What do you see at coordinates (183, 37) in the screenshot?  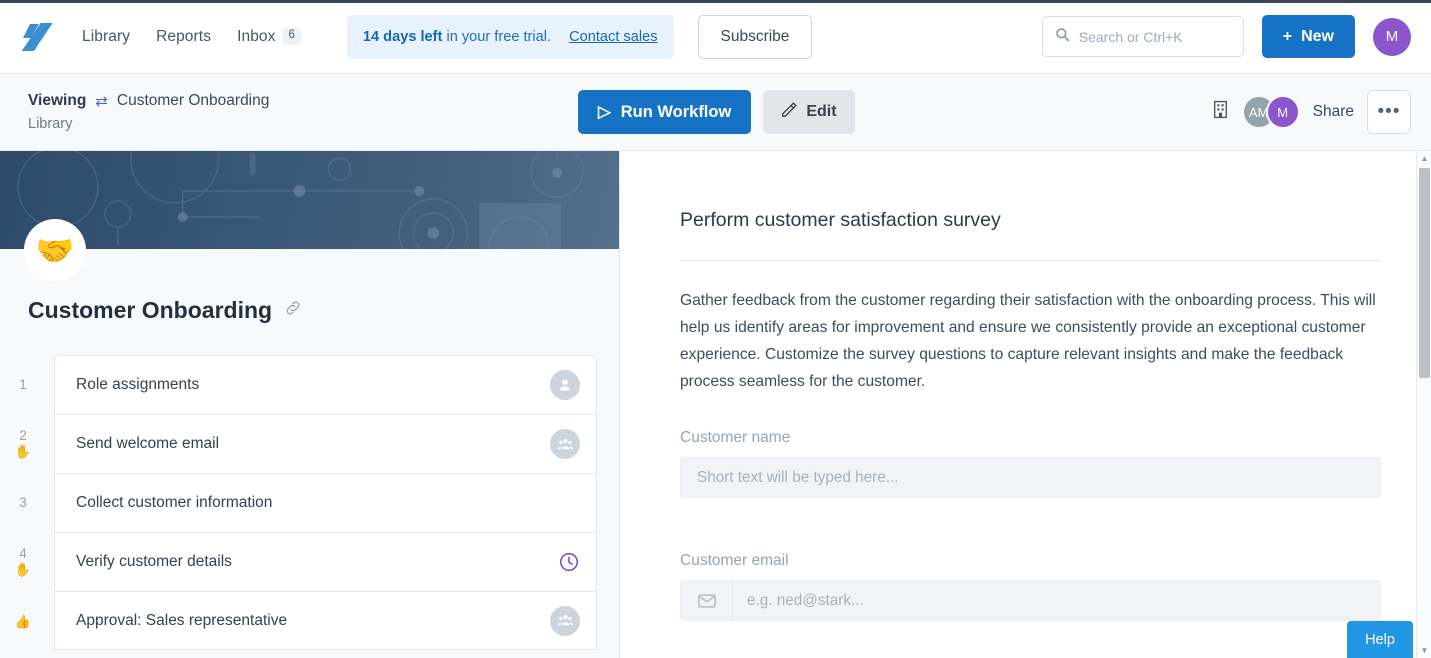 I see `nav-link-reports: Reports` at bounding box center [183, 37].